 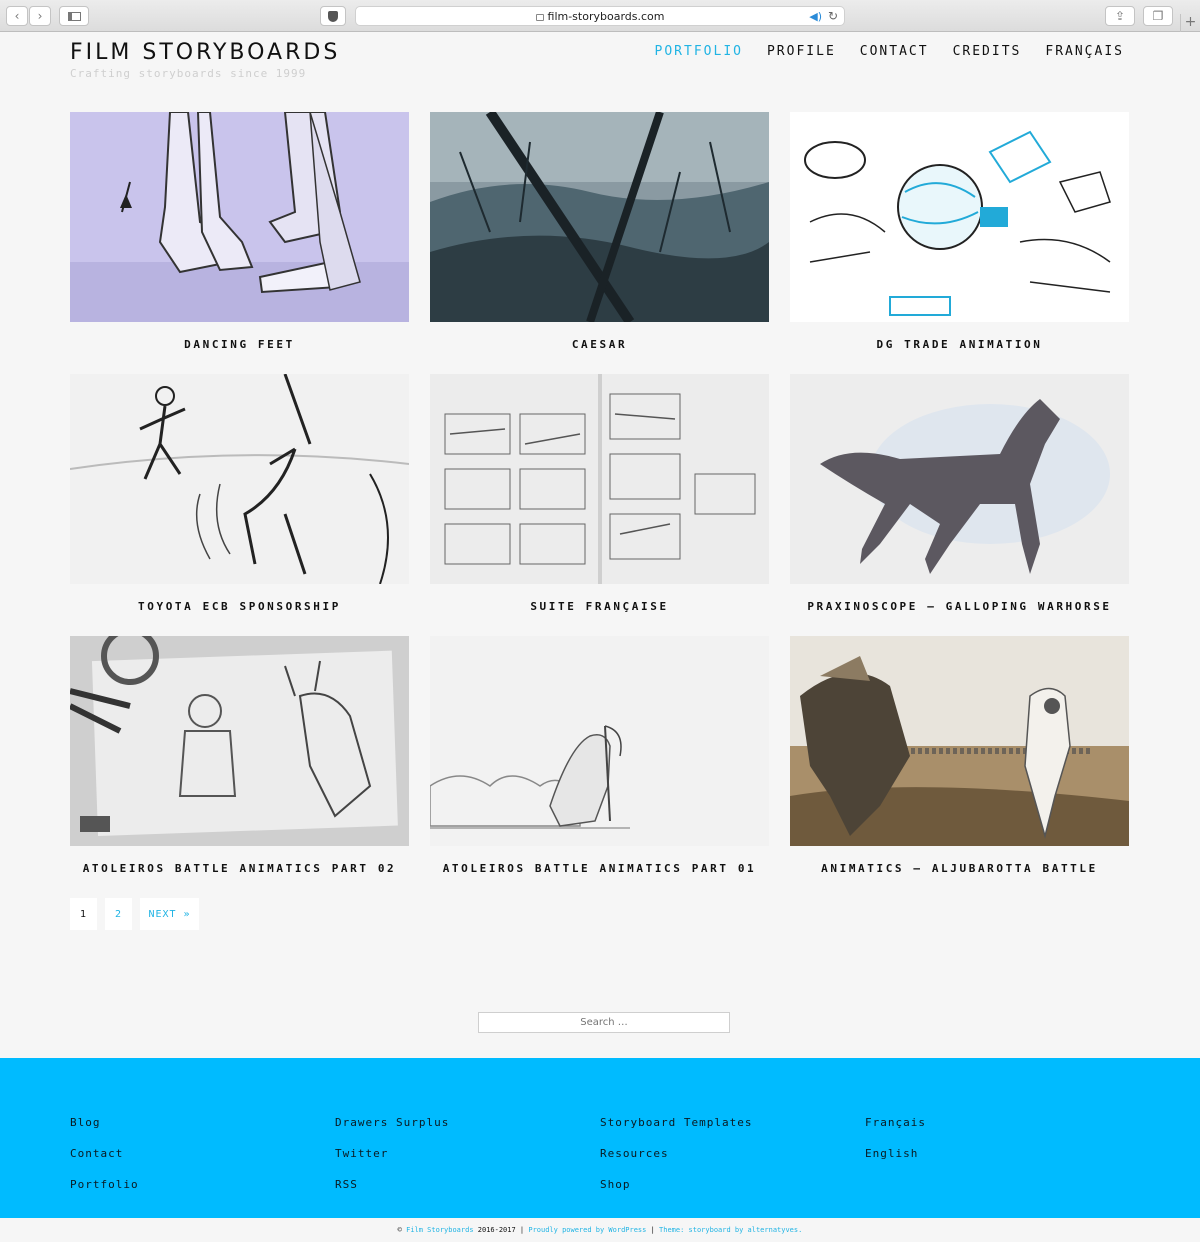 What do you see at coordinates (169, 914) in the screenshot?
I see `next-page-link: NEXT »` at bounding box center [169, 914].